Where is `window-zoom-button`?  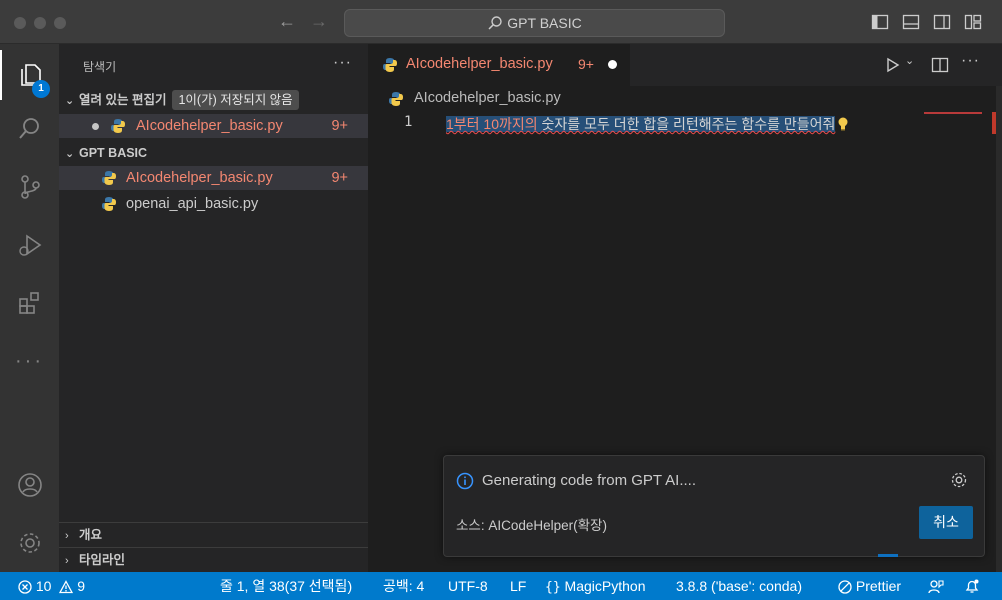
window-zoom-button is located at coordinates (60, 23).